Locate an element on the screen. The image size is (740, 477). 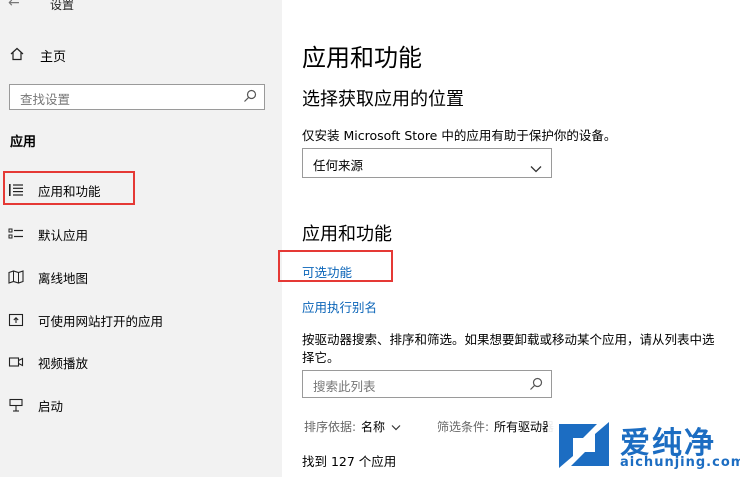
sidebar-item-label: 启动 is located at coordinates (51, 406).